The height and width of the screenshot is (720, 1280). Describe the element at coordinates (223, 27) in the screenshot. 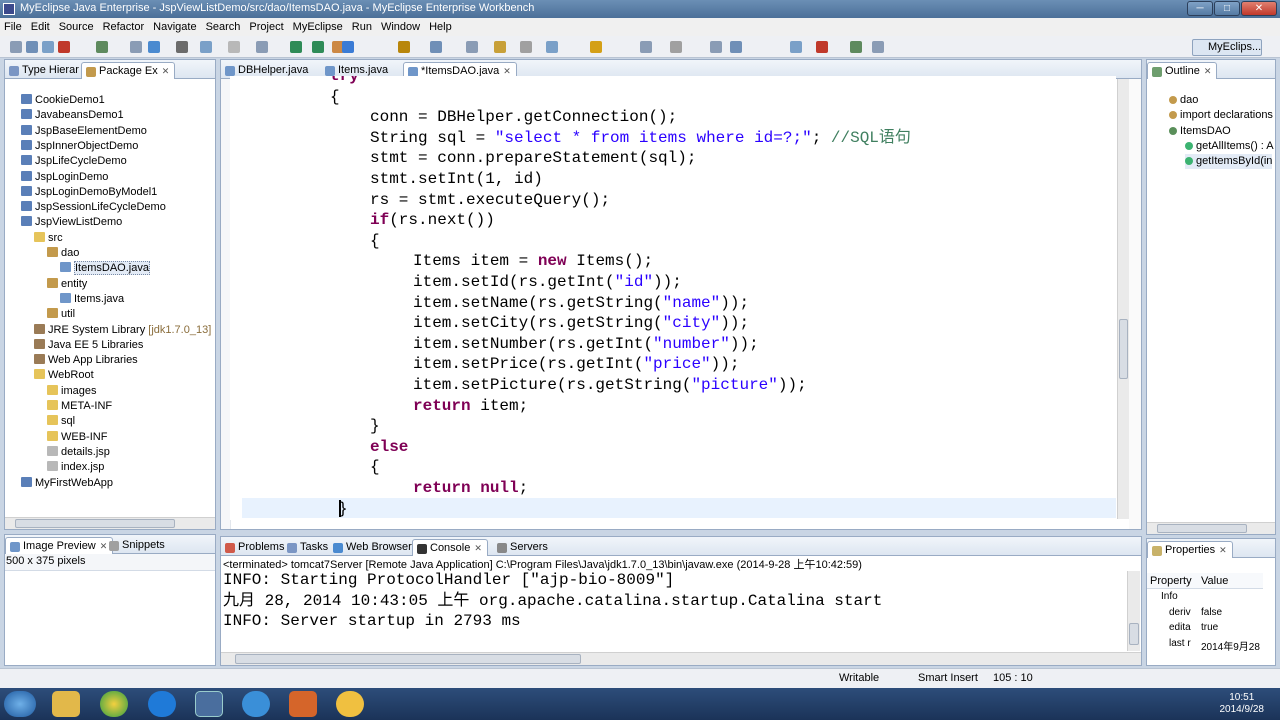

I see `menu-search: Search` at that location.